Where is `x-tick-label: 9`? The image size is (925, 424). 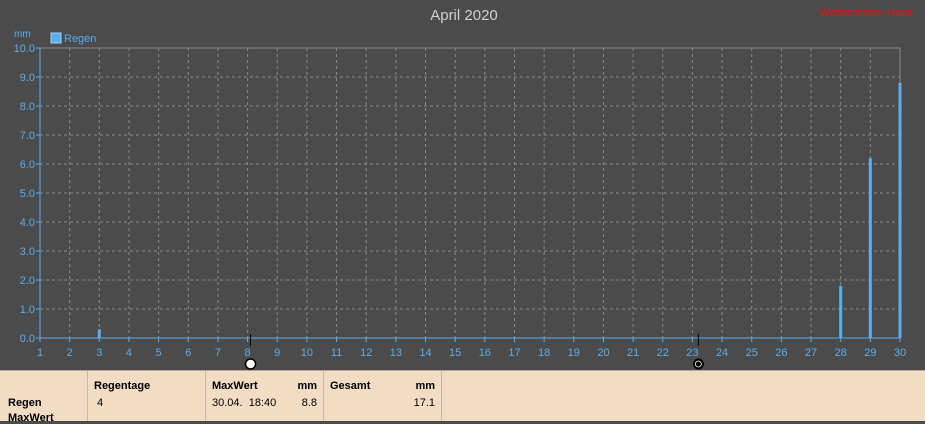
x-tick-label: 9 is located at coordinates (277, 353).